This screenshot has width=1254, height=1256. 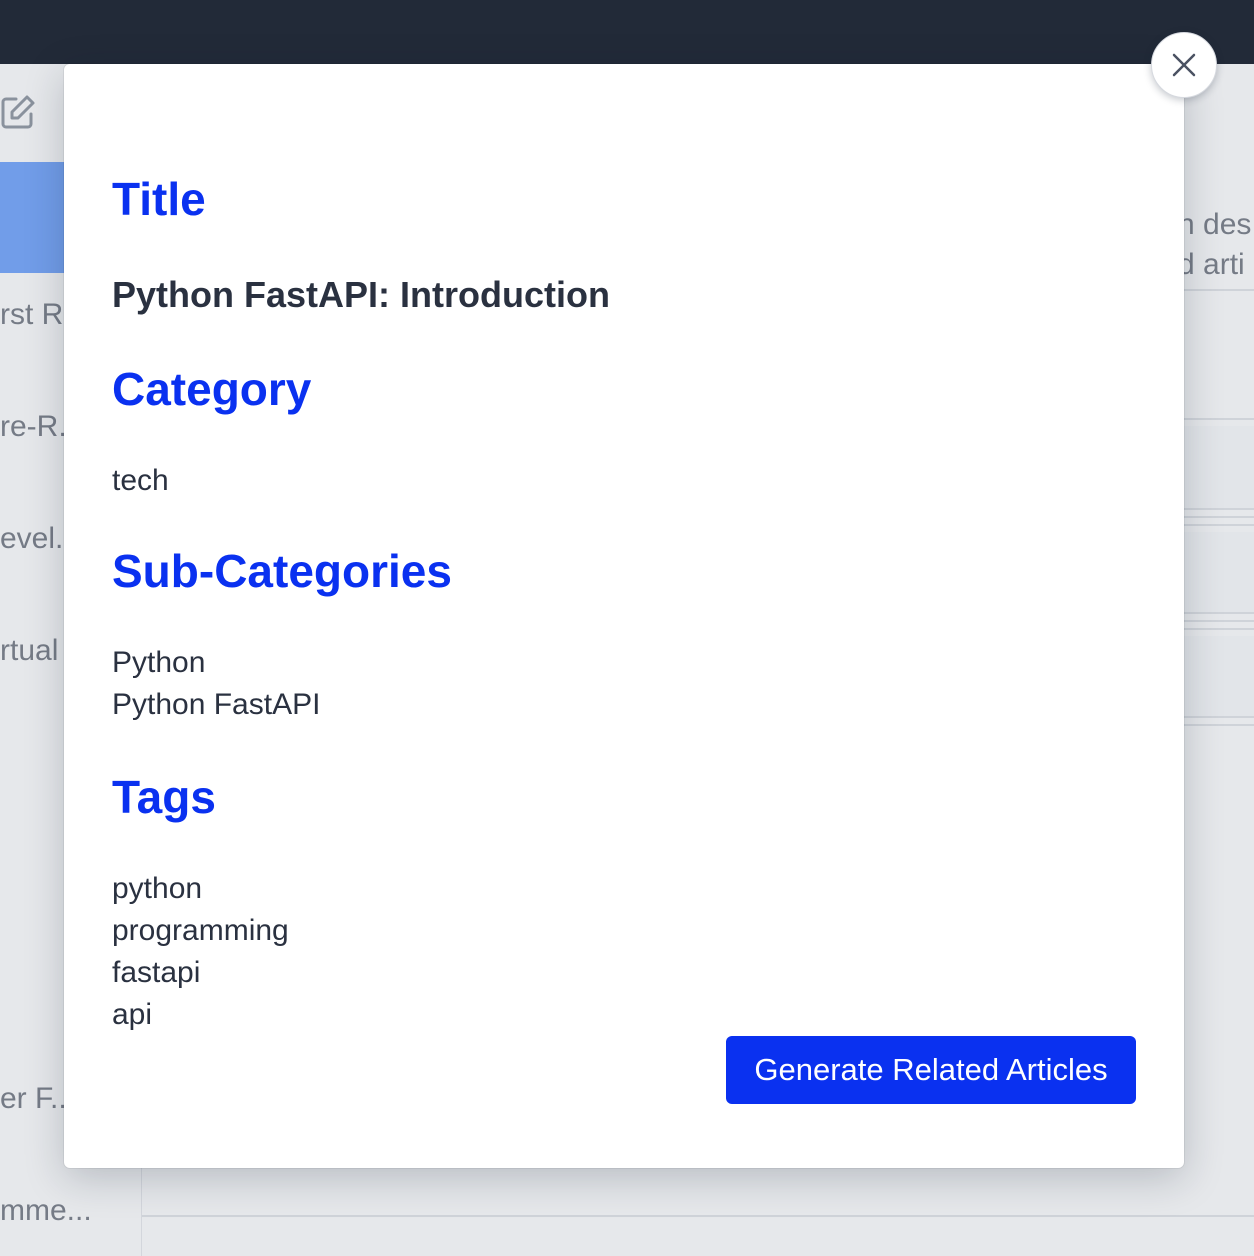 What do you see at coordinates (212, 389) in the screenshot?
I see `category-heading: Category` at bounding box center [212, 389].